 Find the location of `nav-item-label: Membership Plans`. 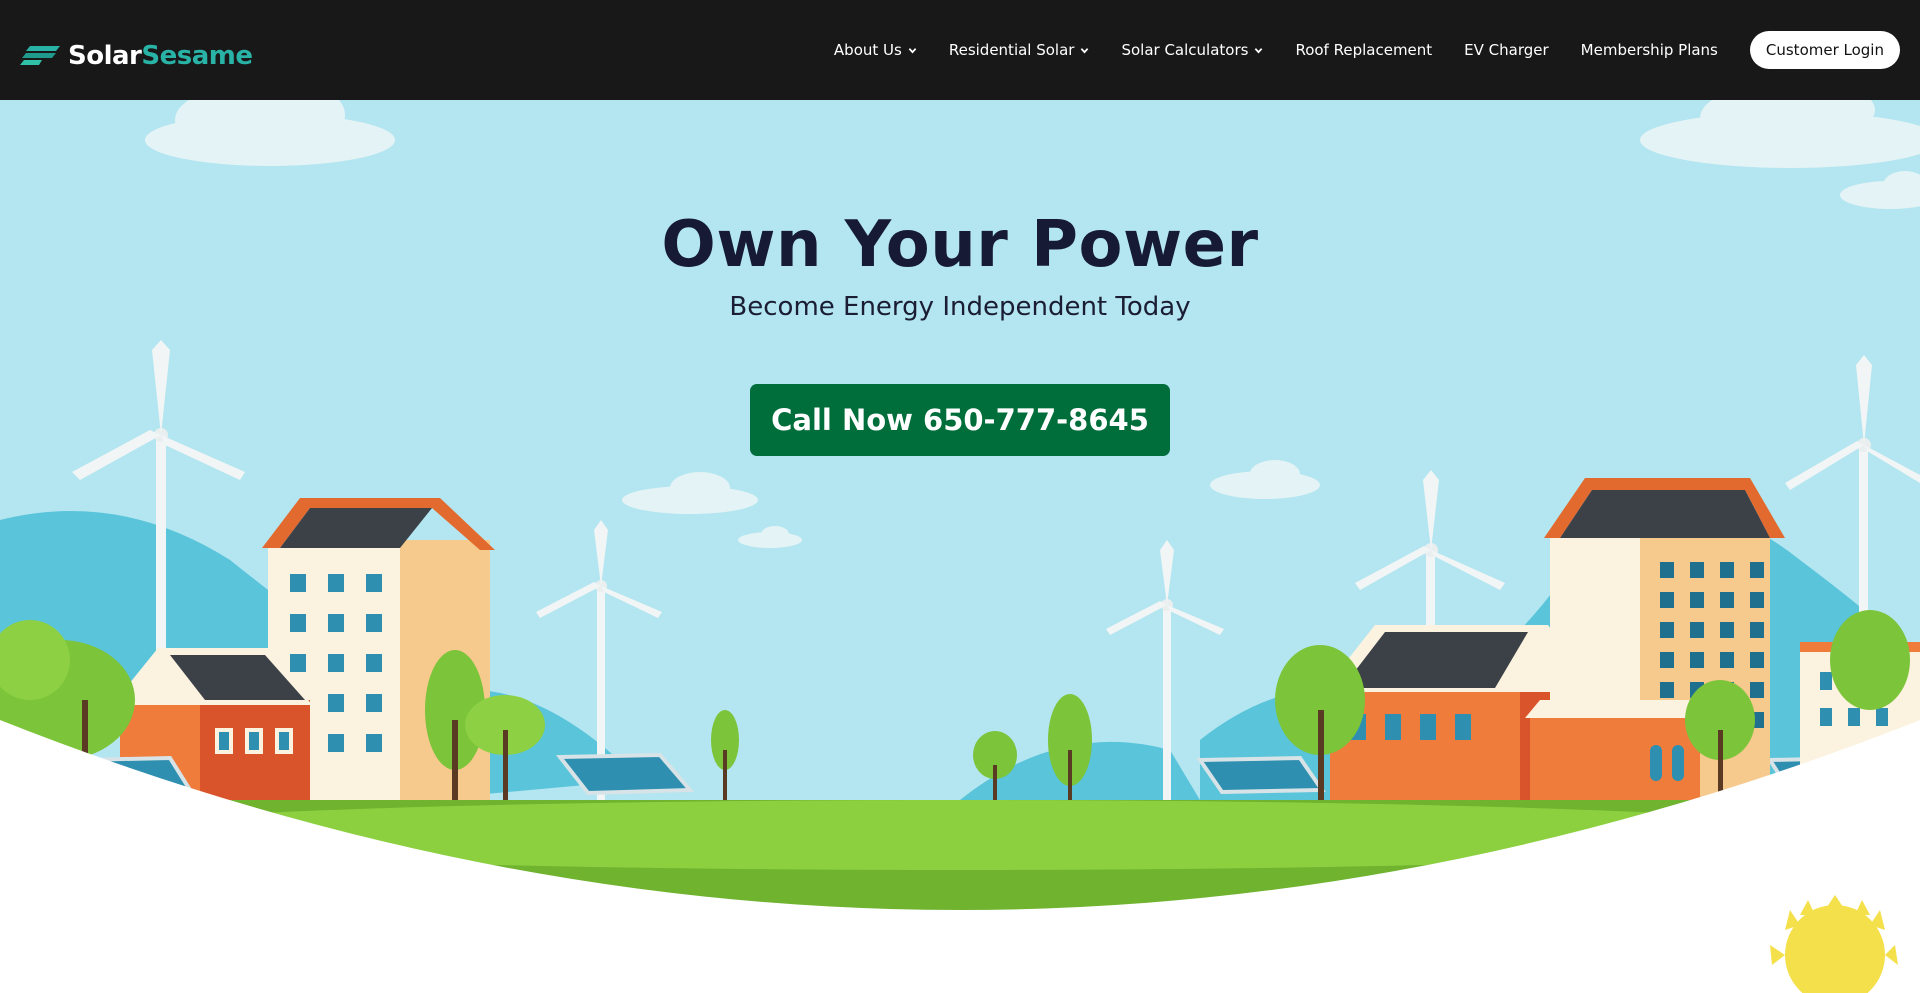

nav-item-label: Membership Plans is located at coordinates (1649, 50).